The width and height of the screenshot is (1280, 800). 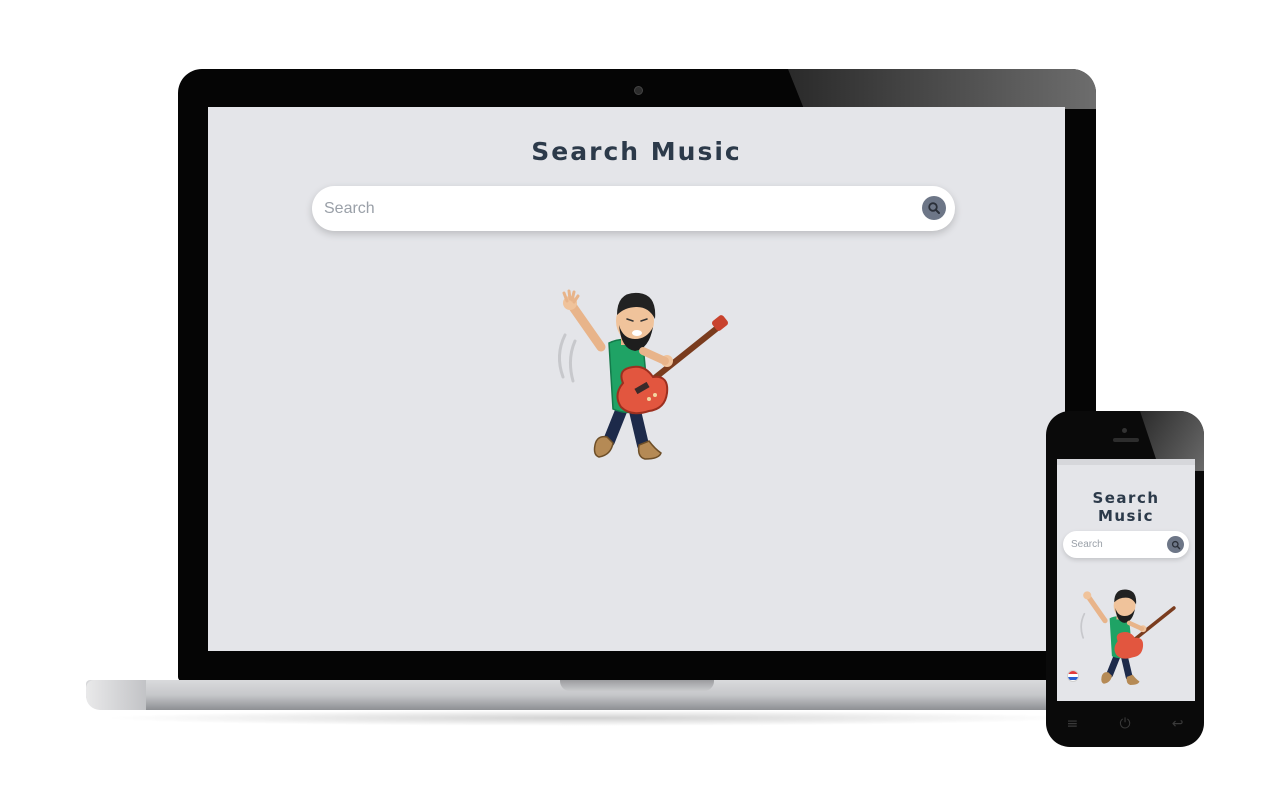 I want to click on phone-nav-bar: ≡ ⏻ ↩, so click(x=1125, y=724).